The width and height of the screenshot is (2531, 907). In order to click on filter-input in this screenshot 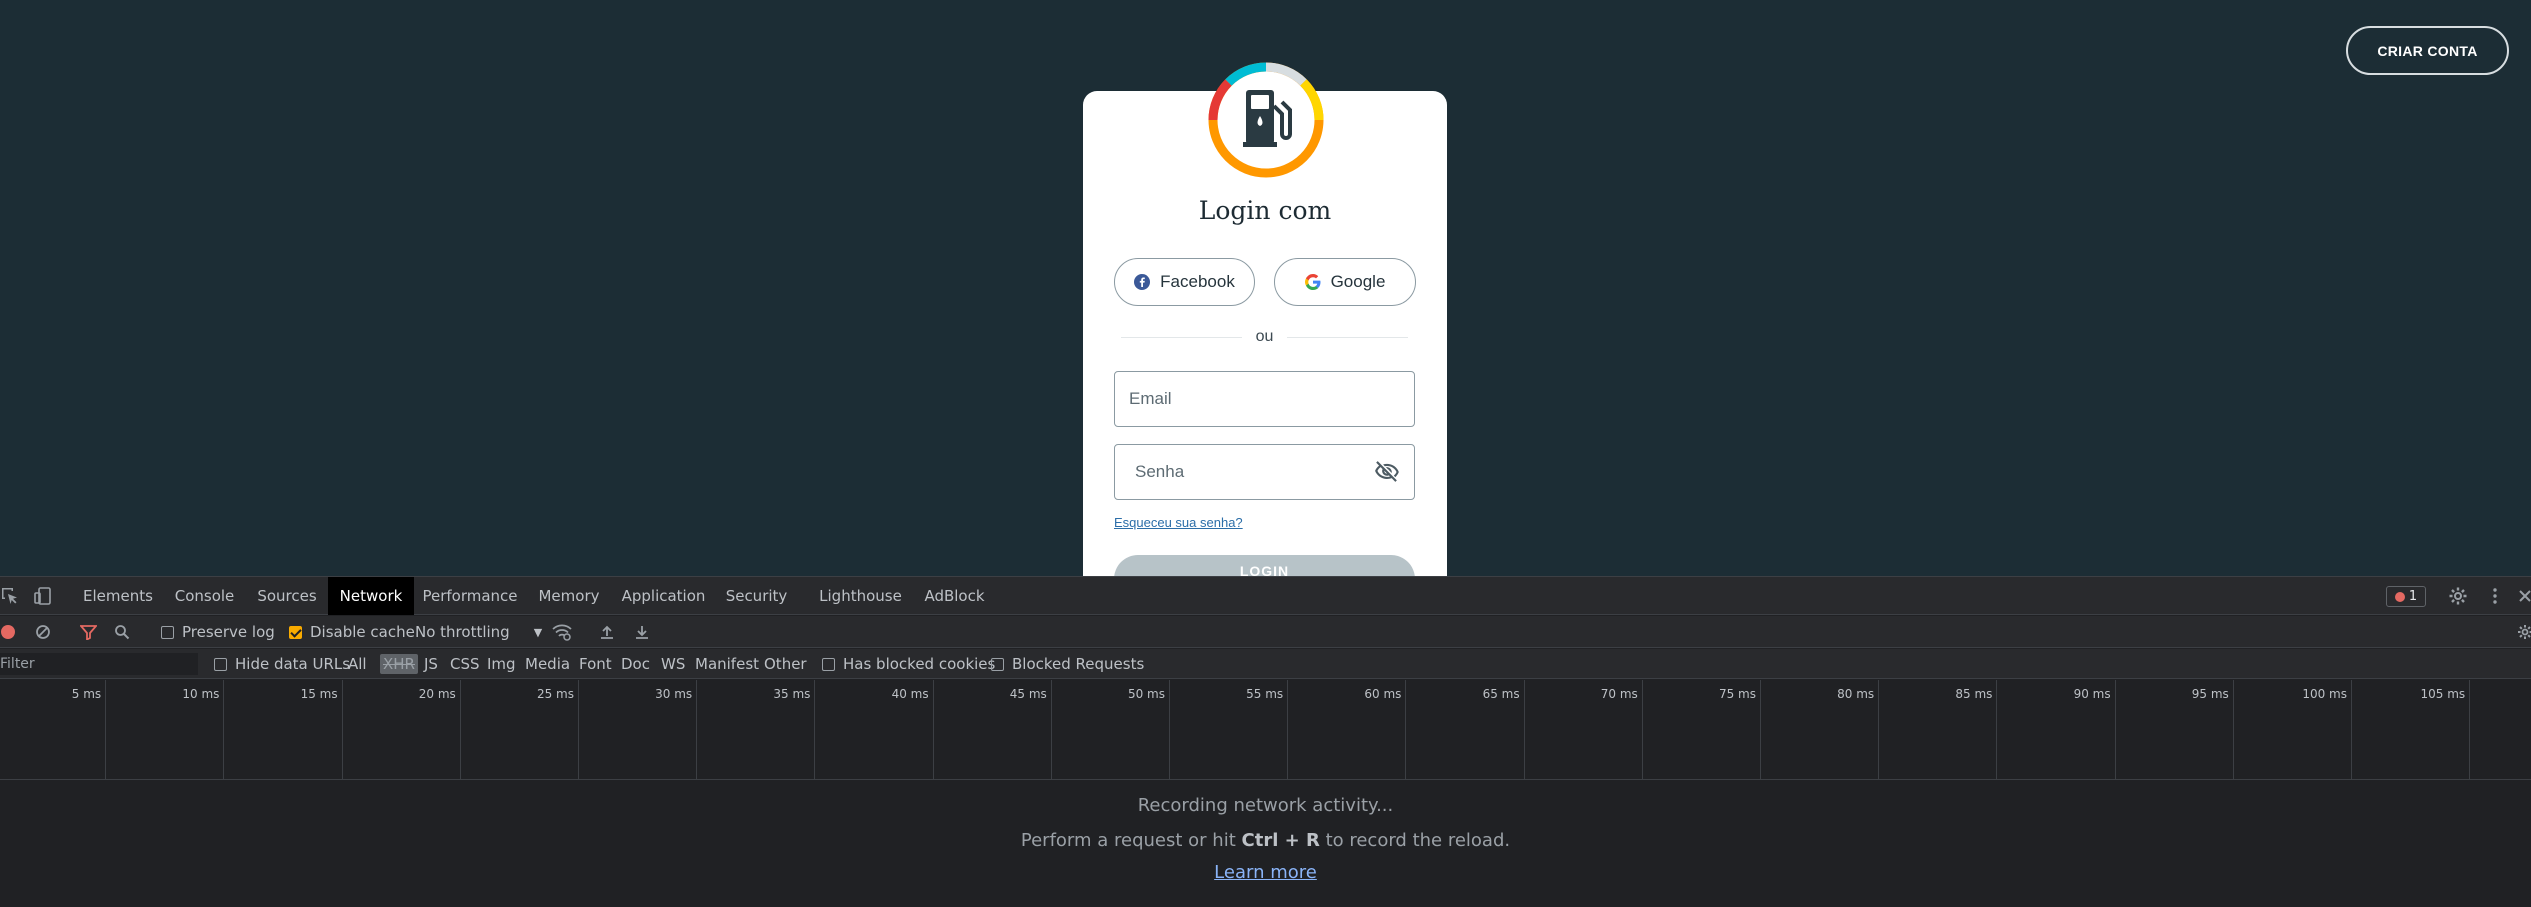, I will do `click(99, 664)`.